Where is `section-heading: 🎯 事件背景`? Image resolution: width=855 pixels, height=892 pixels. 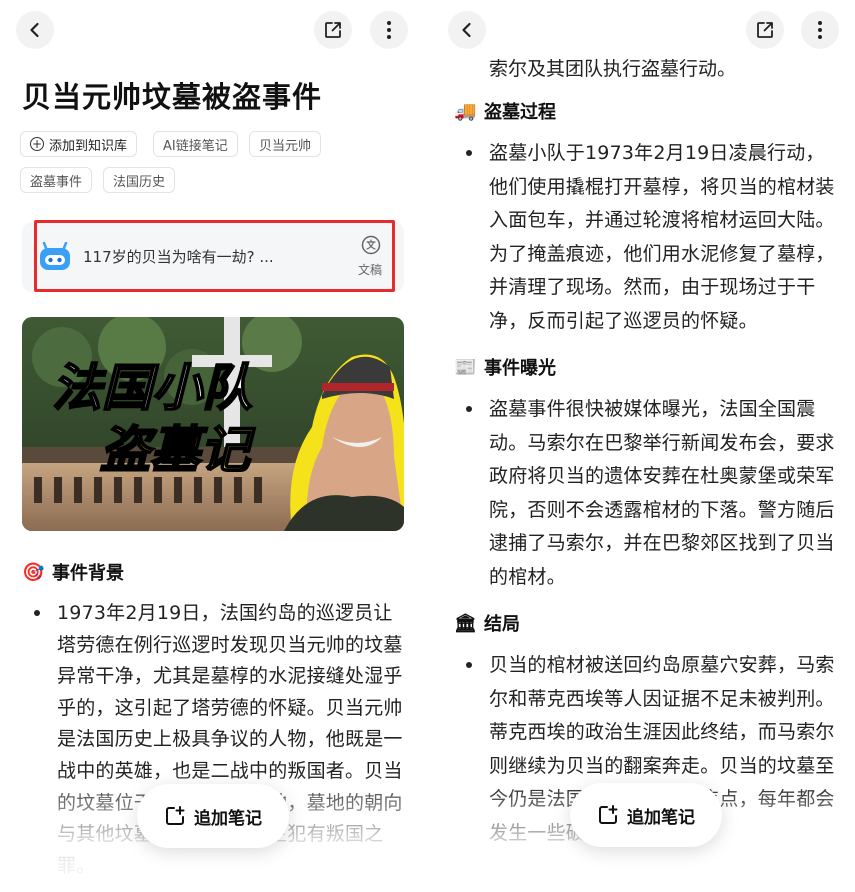 section-heading: 🎯 事件背景 is located at coordinates (73, 572).